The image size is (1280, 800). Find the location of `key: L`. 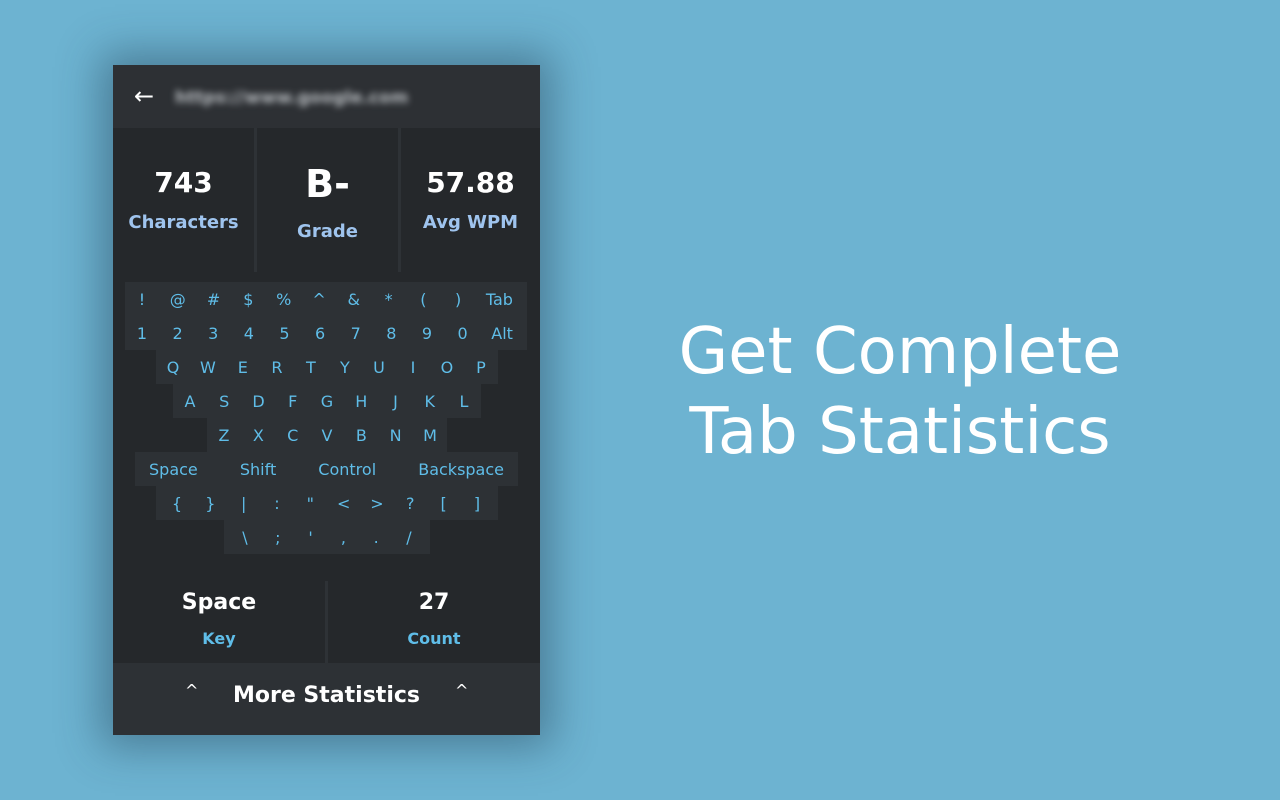

key: L is located at coordinates (464, 401).